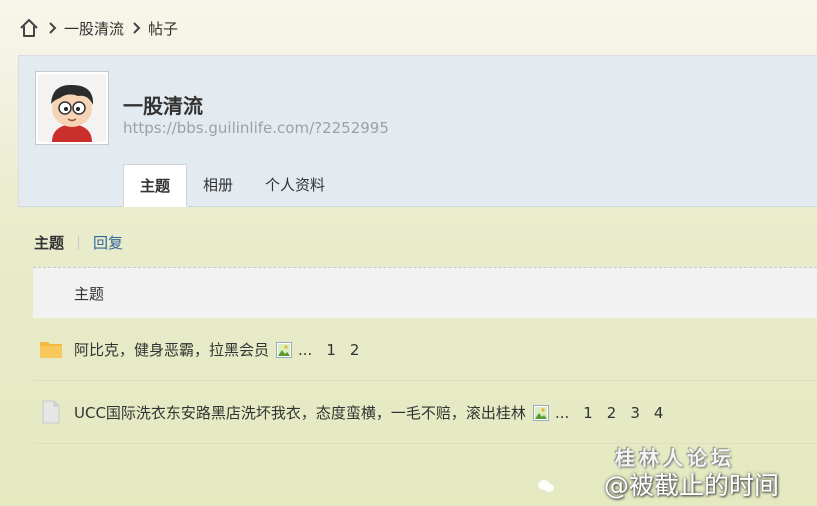 This screenshot has width=817, height=506. What do you see at coordinates (256, 128) in the screenshot?
I see `profile-url: https://bbs.guilinlife.com/?2252995` at bounding box center [256, 128].